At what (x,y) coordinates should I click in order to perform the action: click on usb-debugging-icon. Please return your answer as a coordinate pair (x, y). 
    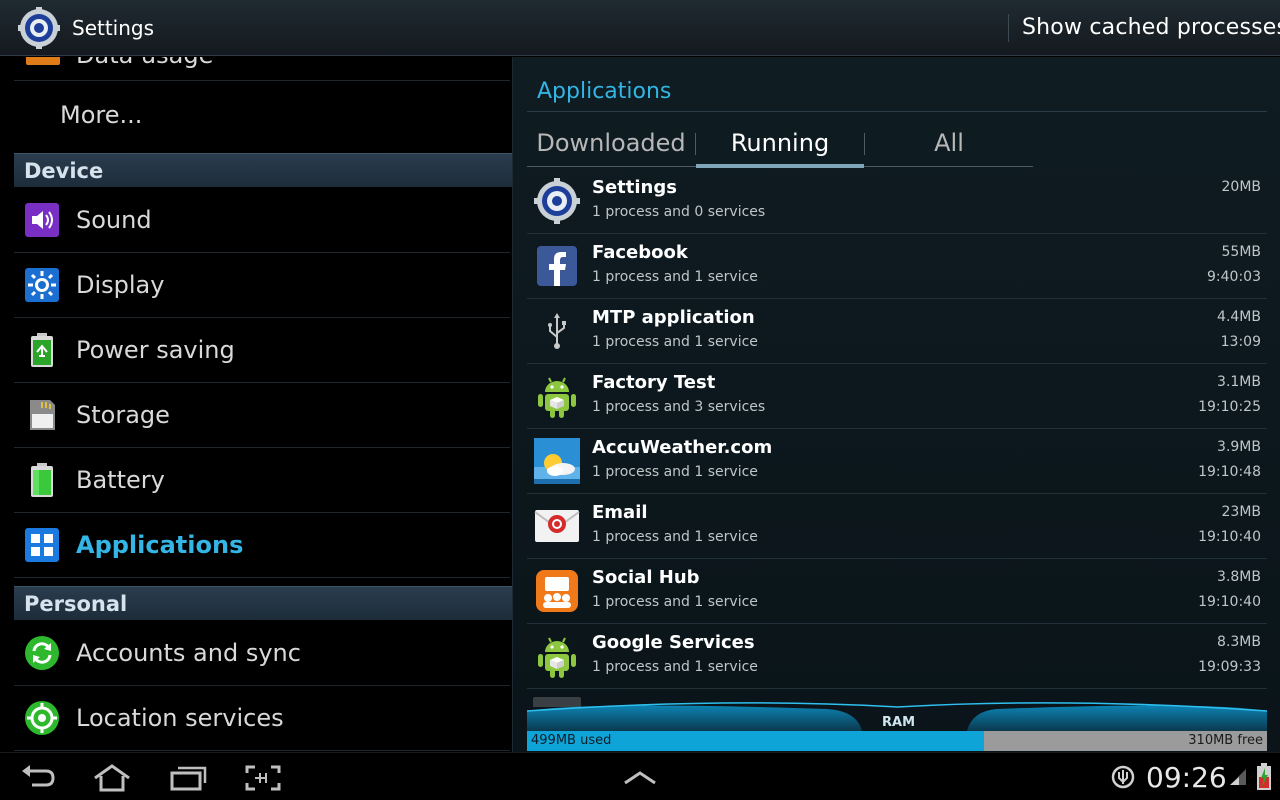
    Looking at the image, I should click on (1123, 777).